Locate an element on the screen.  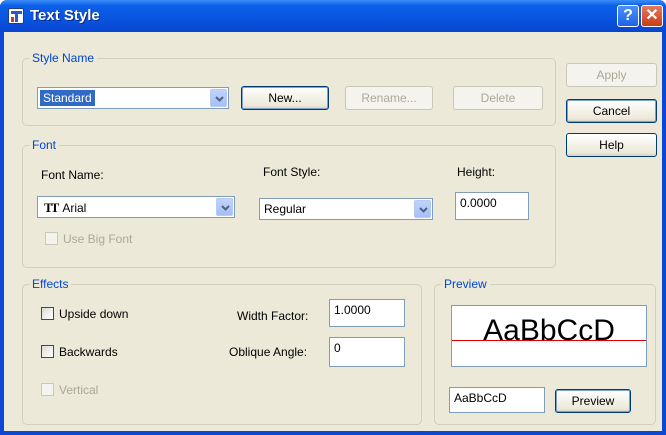
close-button: ✕ is located at coordinates (652, 16).